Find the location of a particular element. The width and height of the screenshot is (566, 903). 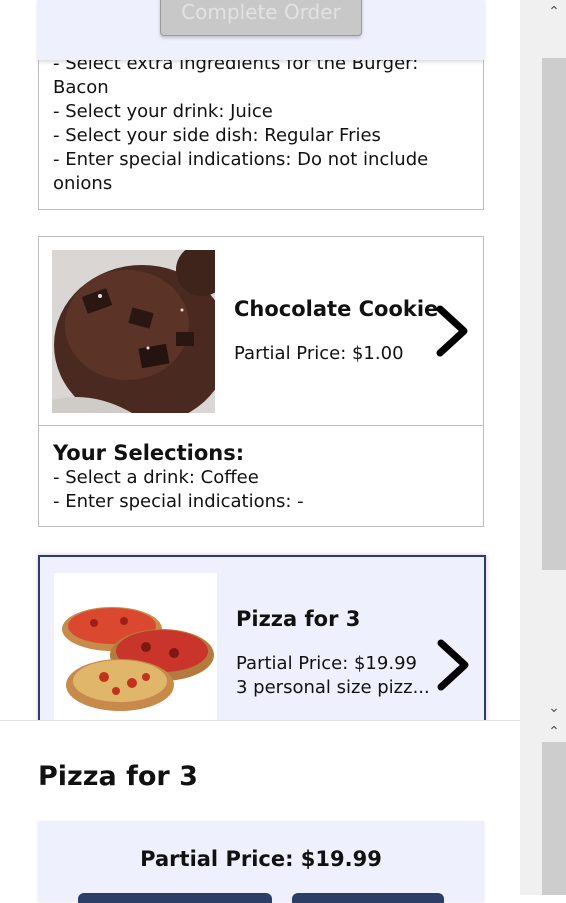

bottom-scrollbar: ⌃ is located at coordinates (543, 807).